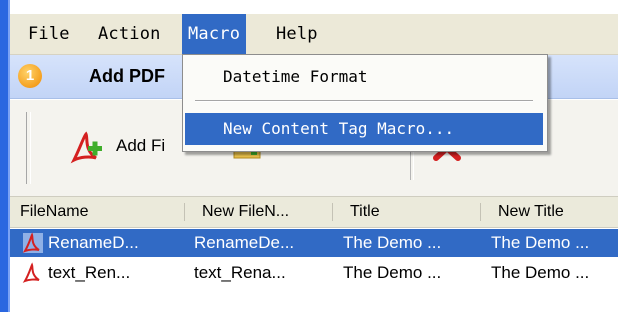 The width and height of the screenshot is (618, 312). I want to click on step-title: Add PDF, so click(127, 76).